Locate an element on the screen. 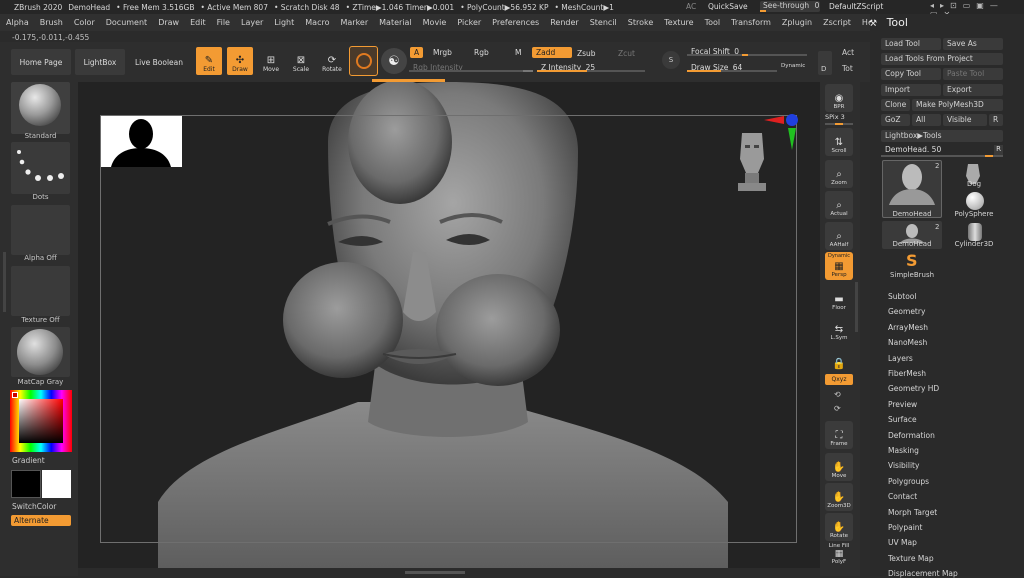 The image size is (1024, 578). m-toggle: M is located at coordinates (518, 52).